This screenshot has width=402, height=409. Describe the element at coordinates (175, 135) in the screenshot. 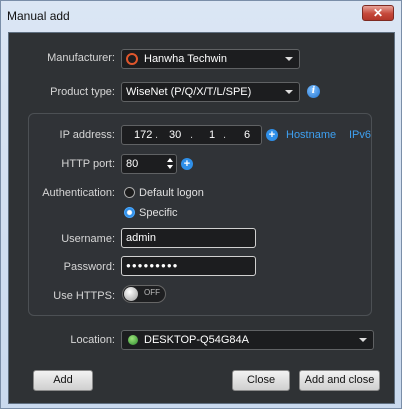

I see `ip-octet-2: 30` at that location.